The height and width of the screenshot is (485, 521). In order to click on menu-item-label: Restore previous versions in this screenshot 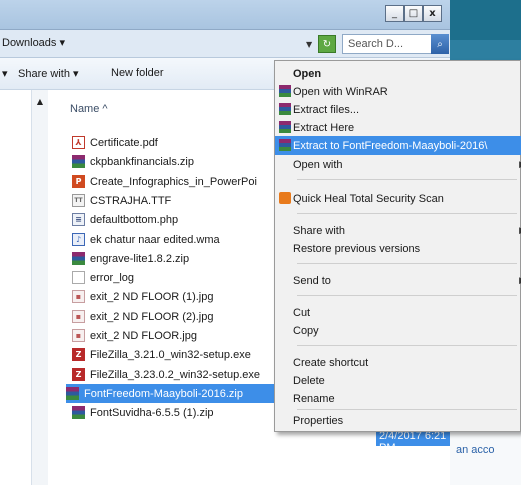, I will do `click(357, 248)`.